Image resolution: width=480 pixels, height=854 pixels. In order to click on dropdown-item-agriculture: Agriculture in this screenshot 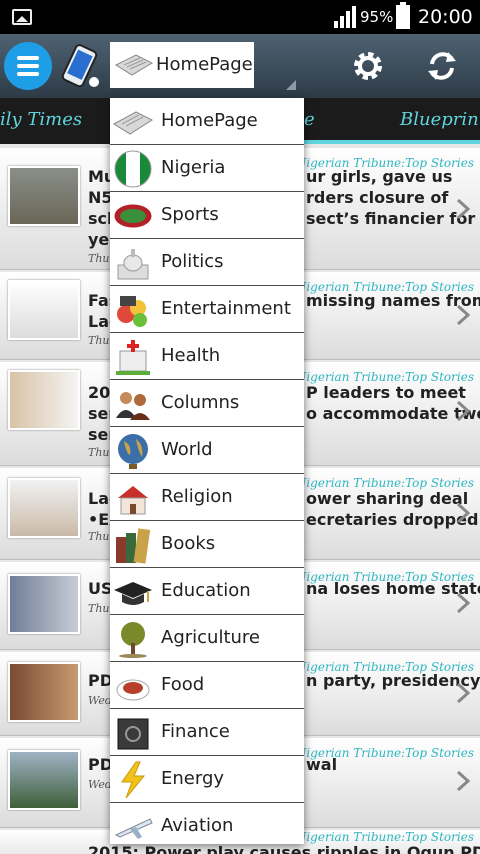, I will do `click(207, 638)`.